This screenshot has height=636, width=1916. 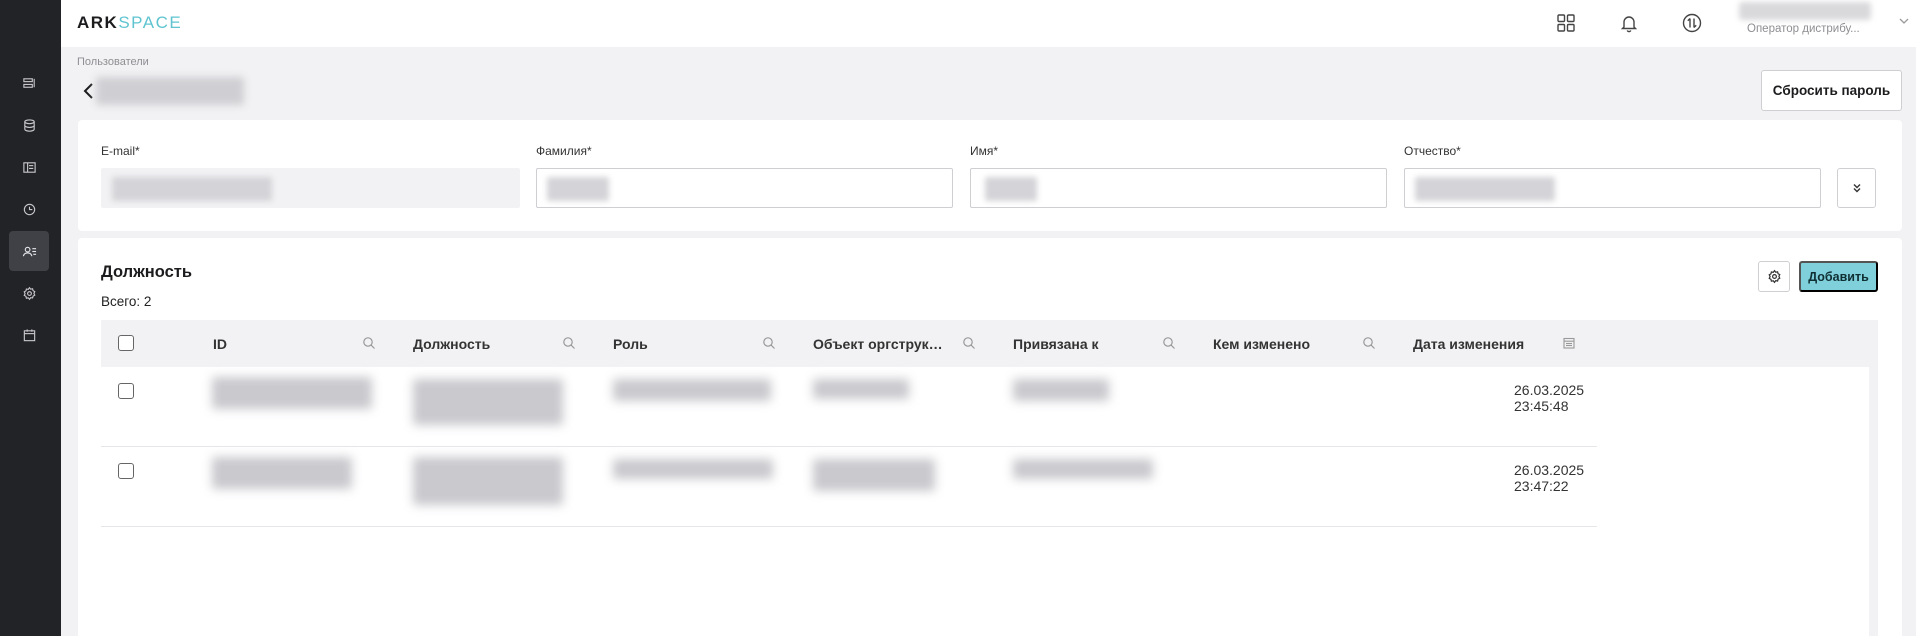 What do you see at coordinates (129, 23) in the screenshot?
I see `logo: ARKSPACE` at bounding box center [129, 23].